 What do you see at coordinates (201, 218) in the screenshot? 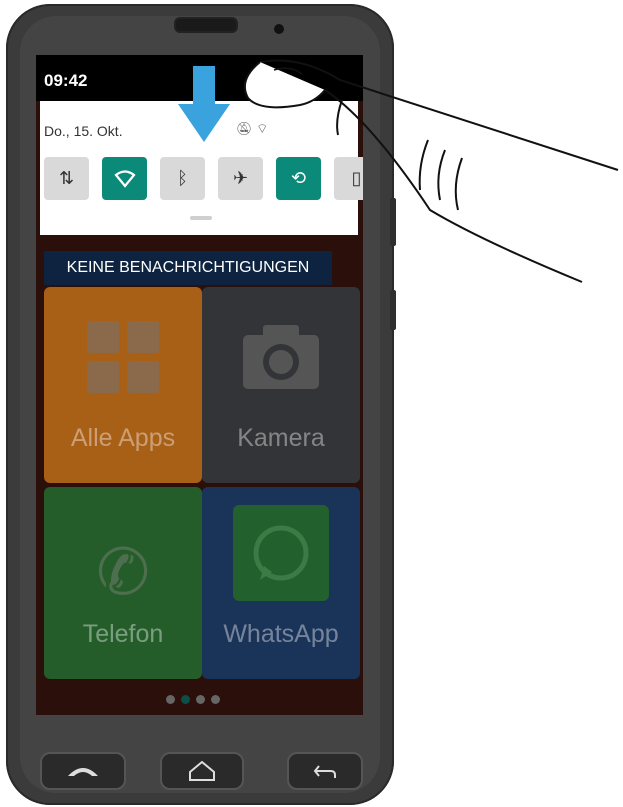
I see `drag-handle` at bounding box center [201, 218].